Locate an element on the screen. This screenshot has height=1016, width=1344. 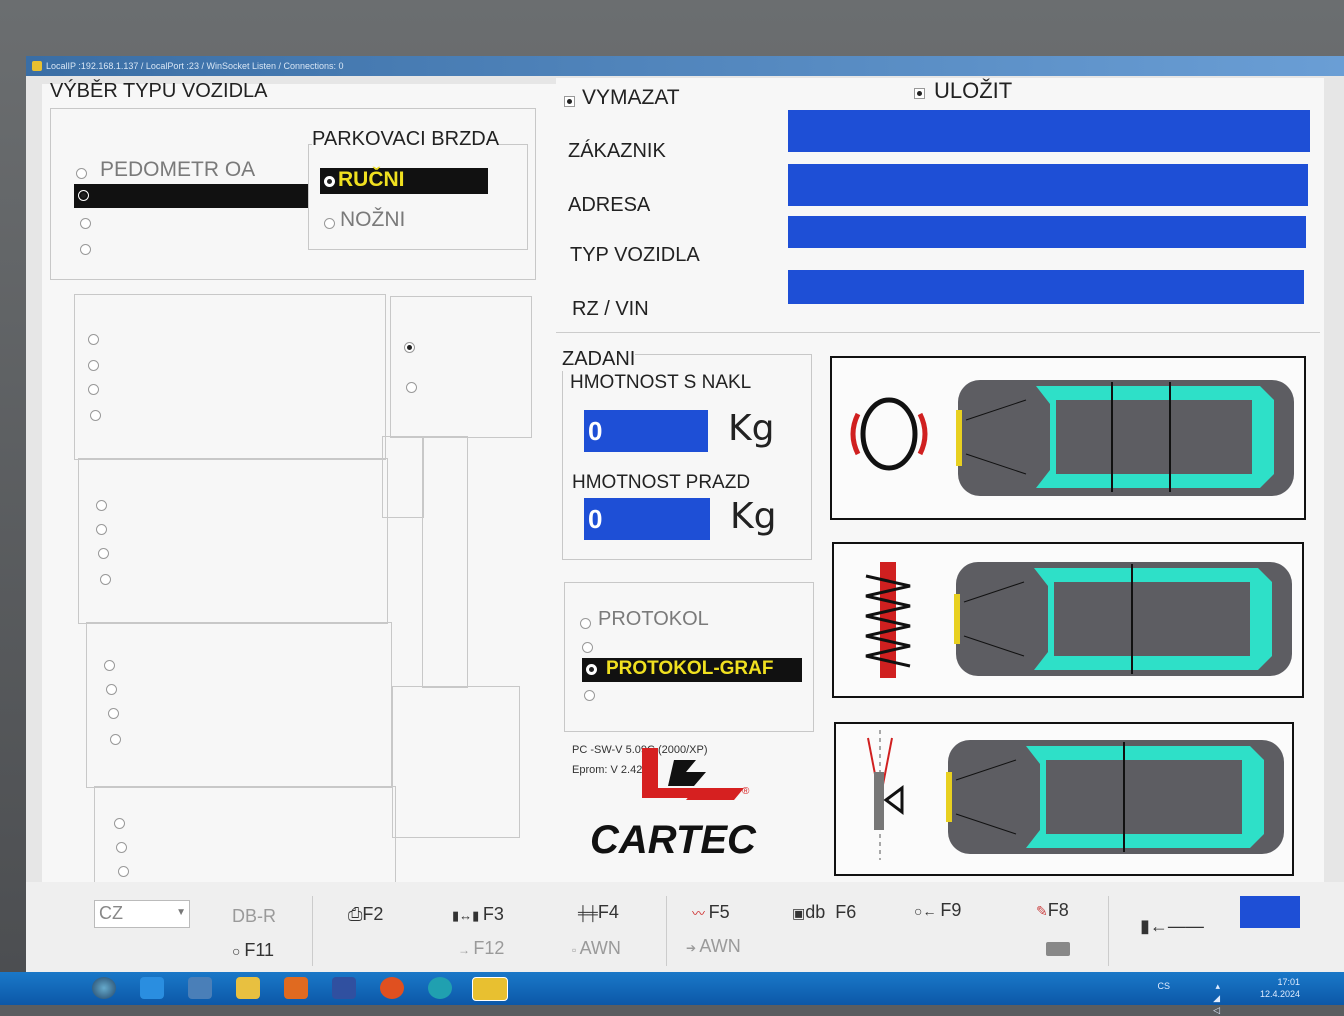
vehicle-type-selected-row is located at coordinates (191, 196).